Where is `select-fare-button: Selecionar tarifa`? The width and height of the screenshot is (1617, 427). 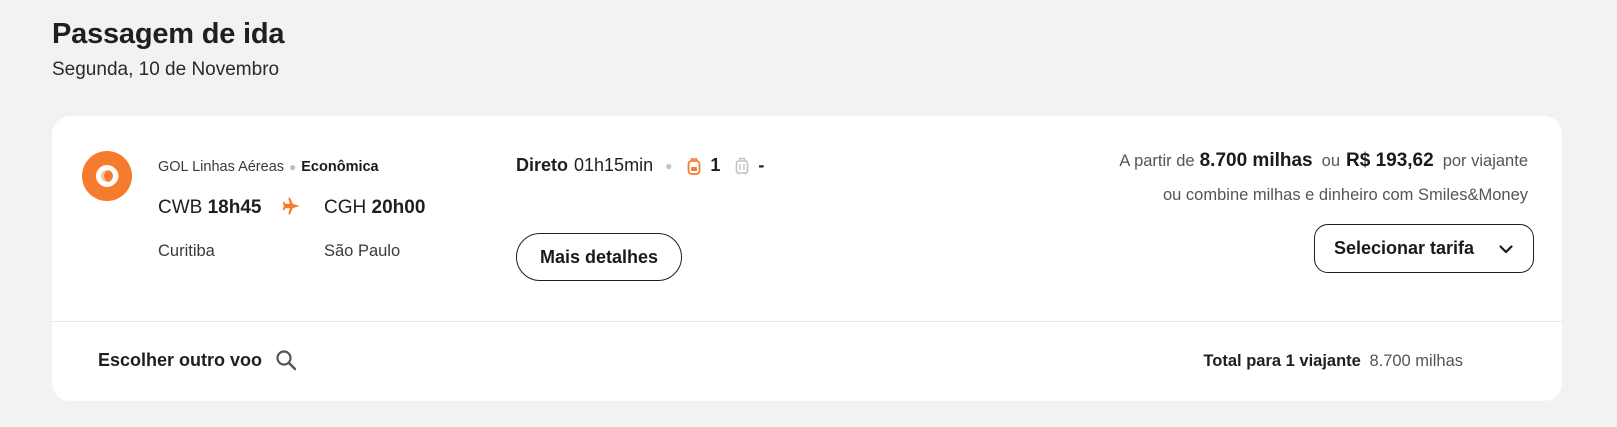
select-fare-button: Selecionar tarifa is located at coordinates (1424, 248).